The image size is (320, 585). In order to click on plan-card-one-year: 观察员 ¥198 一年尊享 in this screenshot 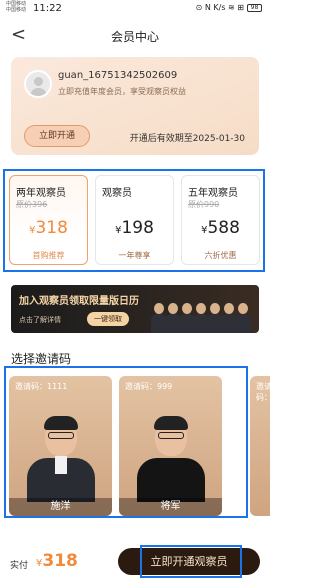, I will do `click(134, 220)`.